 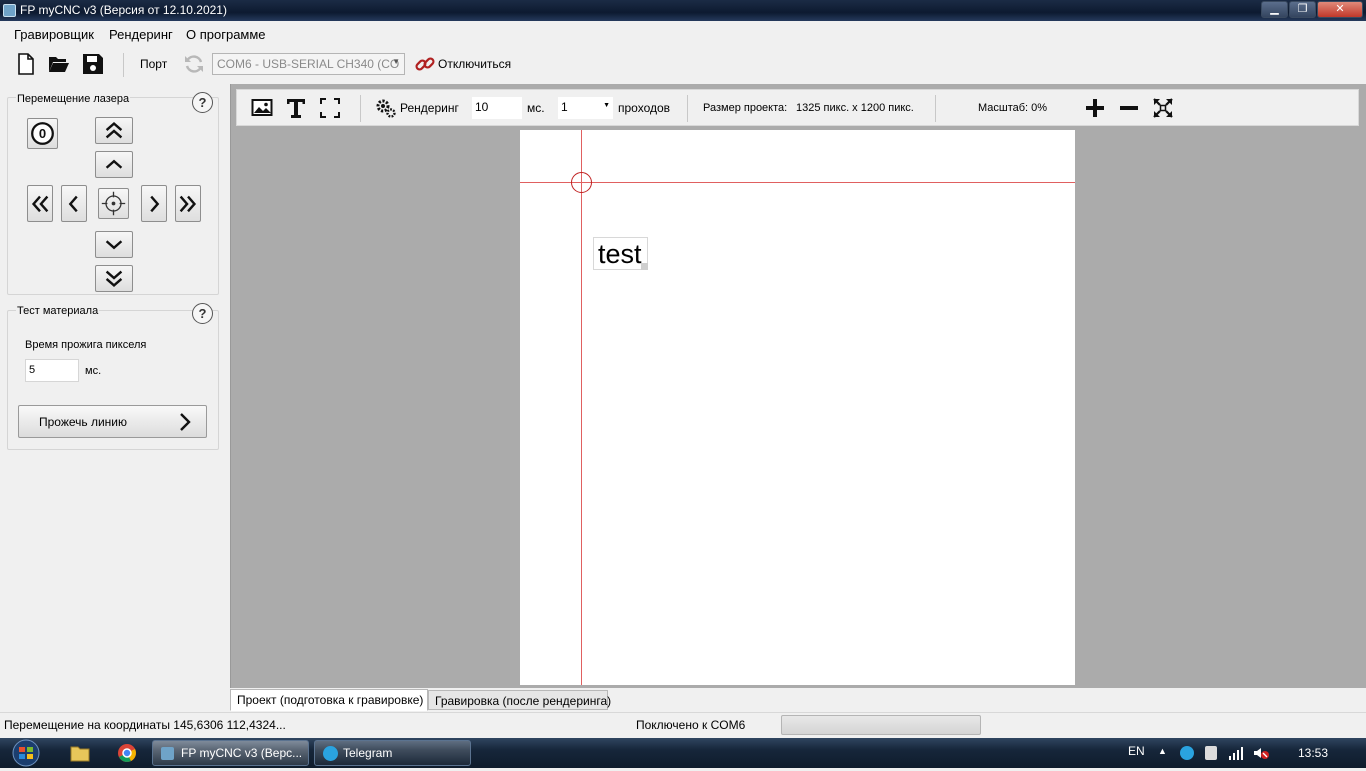 I want to click on gears-icon, so click(x=386, y=108).